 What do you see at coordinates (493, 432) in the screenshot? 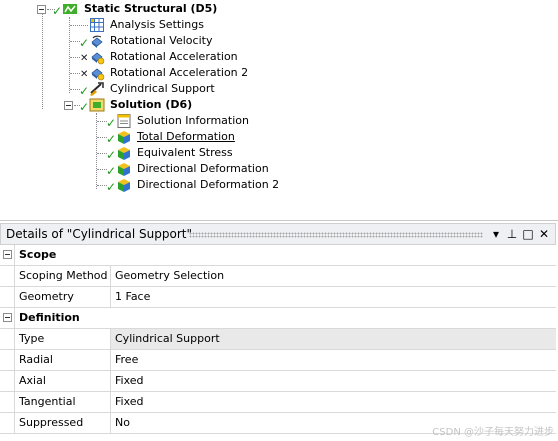
I see `watermark: CSDN @沙子每天努力进步` at bounding box center [493, 432].